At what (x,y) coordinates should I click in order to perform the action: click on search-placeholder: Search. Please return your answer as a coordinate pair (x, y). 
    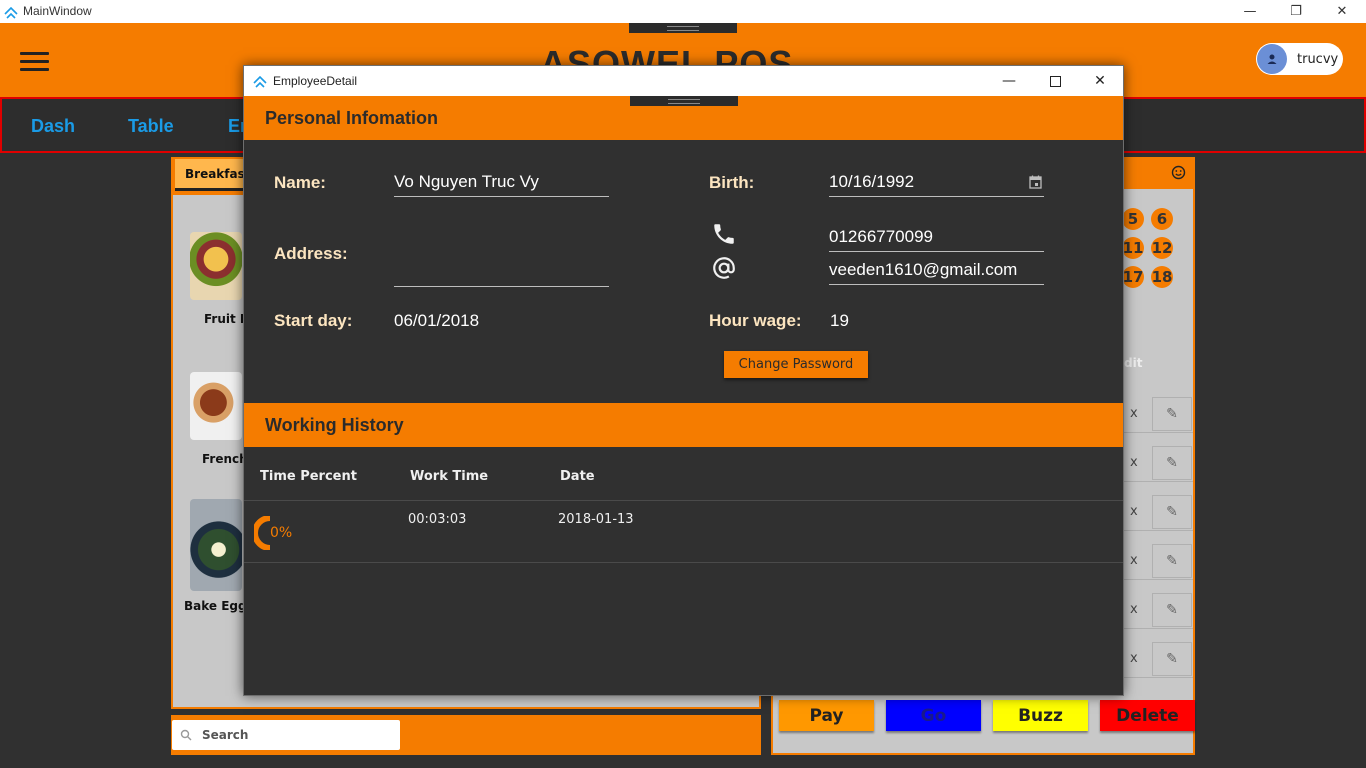
    Looking at the image, I should click on (225, 735).